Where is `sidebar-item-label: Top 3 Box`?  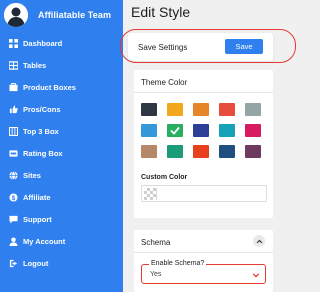 sidebar-item-label: Top 3 Box is located at coordinates (41, 131).